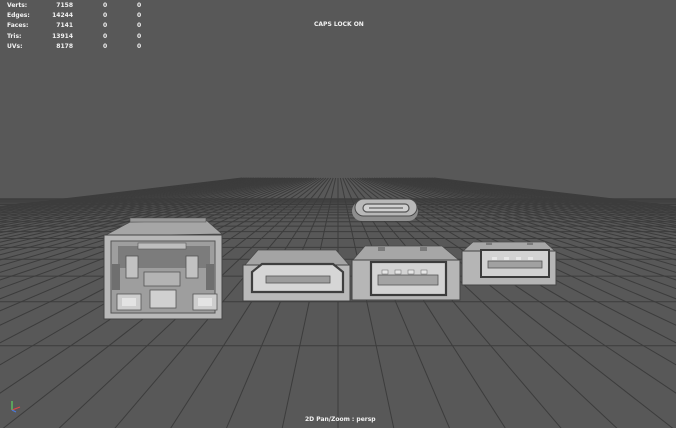  Describe the element at coordinates (163, 268) in the screenshot. I see `rj45-jack` at that location.